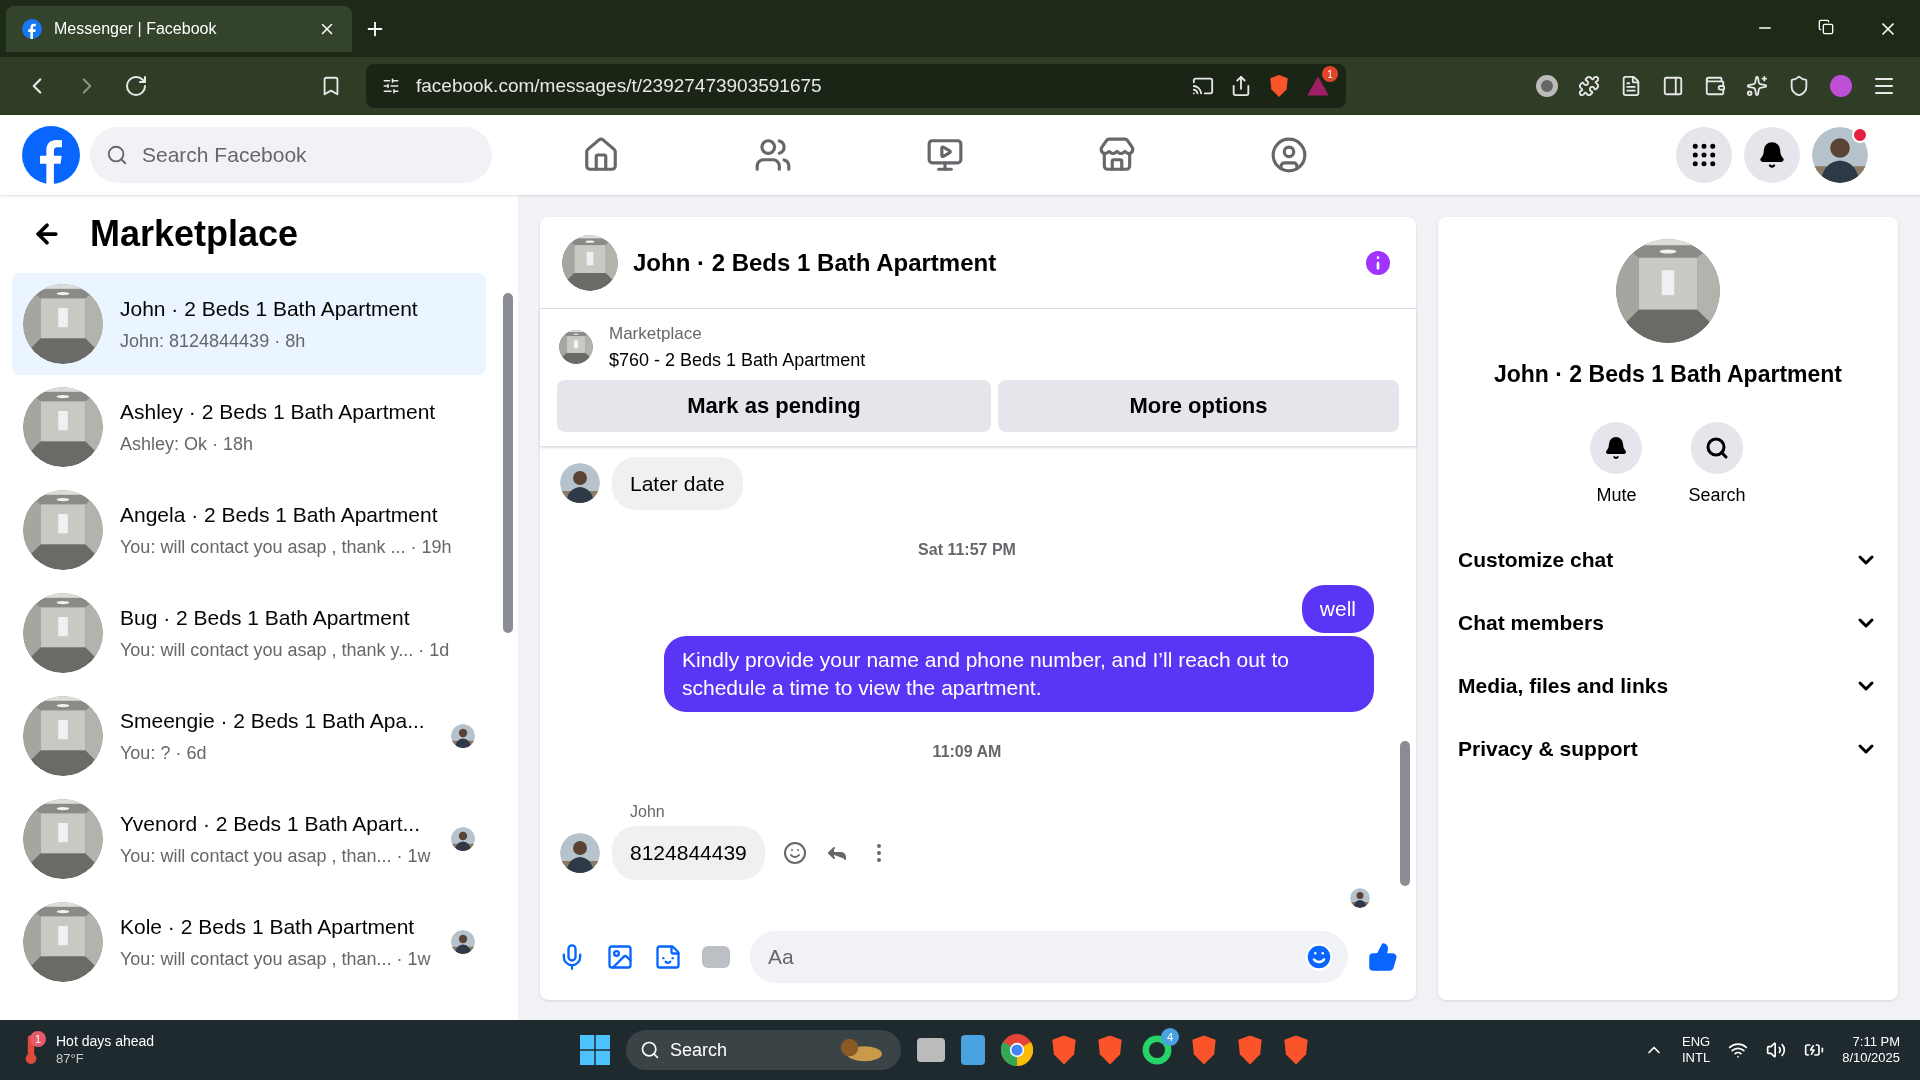 The height and width of the screenshot is (1080, 1920). What do you see at coordinates (249, 427) in the screenshot?
I see `conversation-item: Ashley · 2 Beds 1 Bath Apartment Ashley: Ok · 18h` at bounding box center [249, 427].